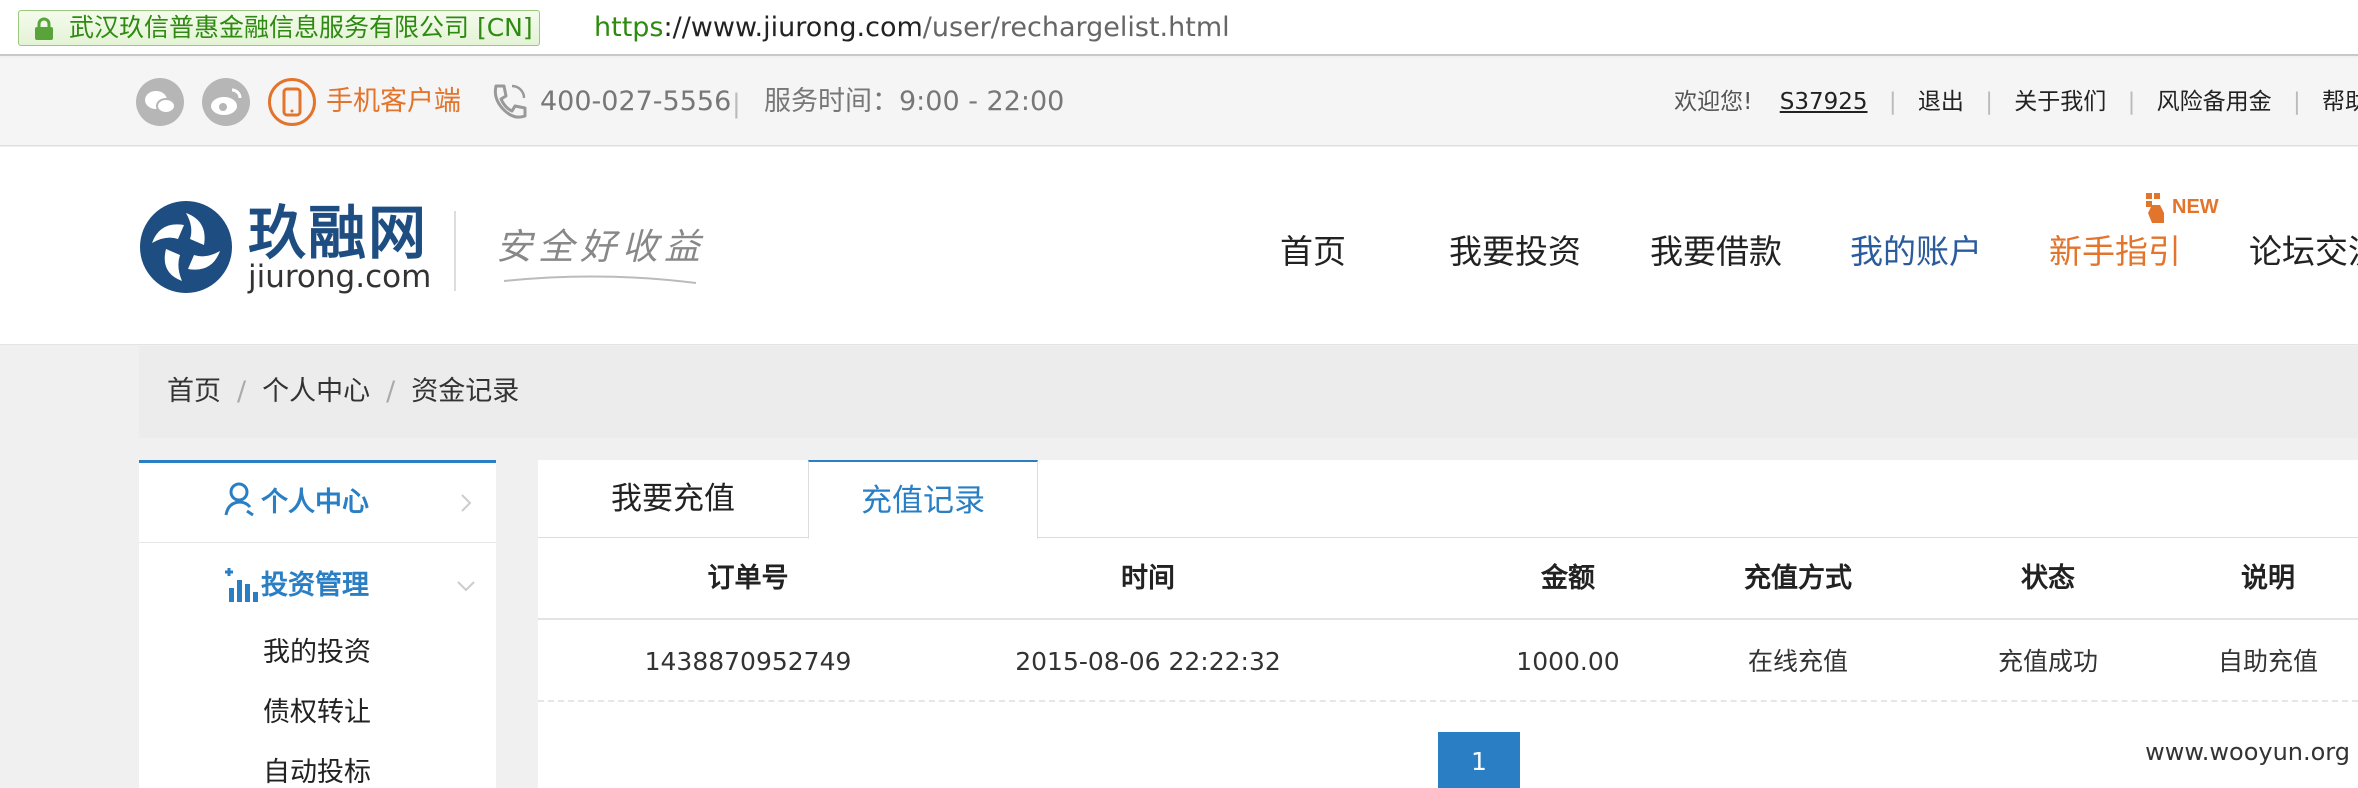  What do you see at coordinates (629, 27) in the screenshot?
I see `url-protocol: https` at bounding box center [629, 27].